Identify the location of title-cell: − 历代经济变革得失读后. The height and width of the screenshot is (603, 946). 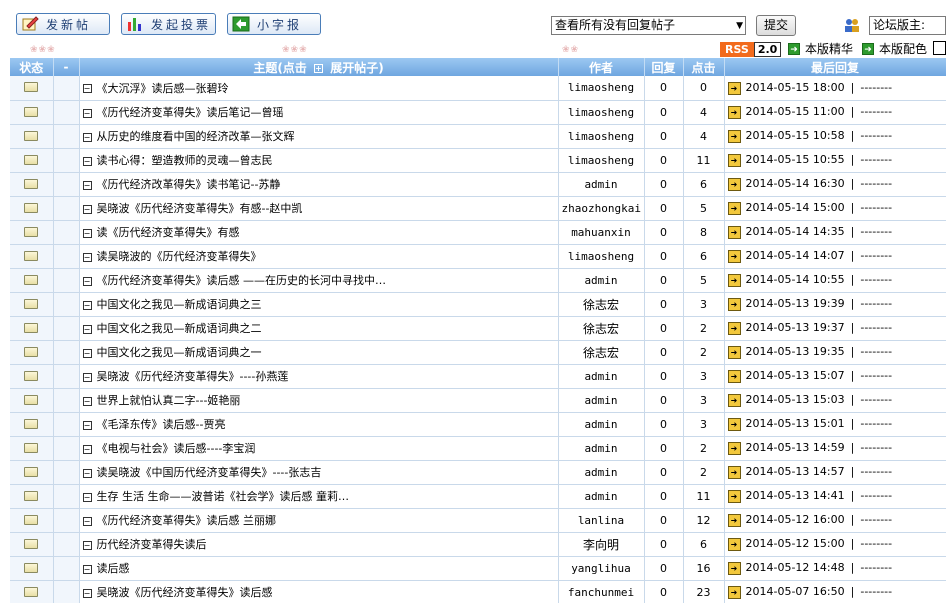
(319, 544).